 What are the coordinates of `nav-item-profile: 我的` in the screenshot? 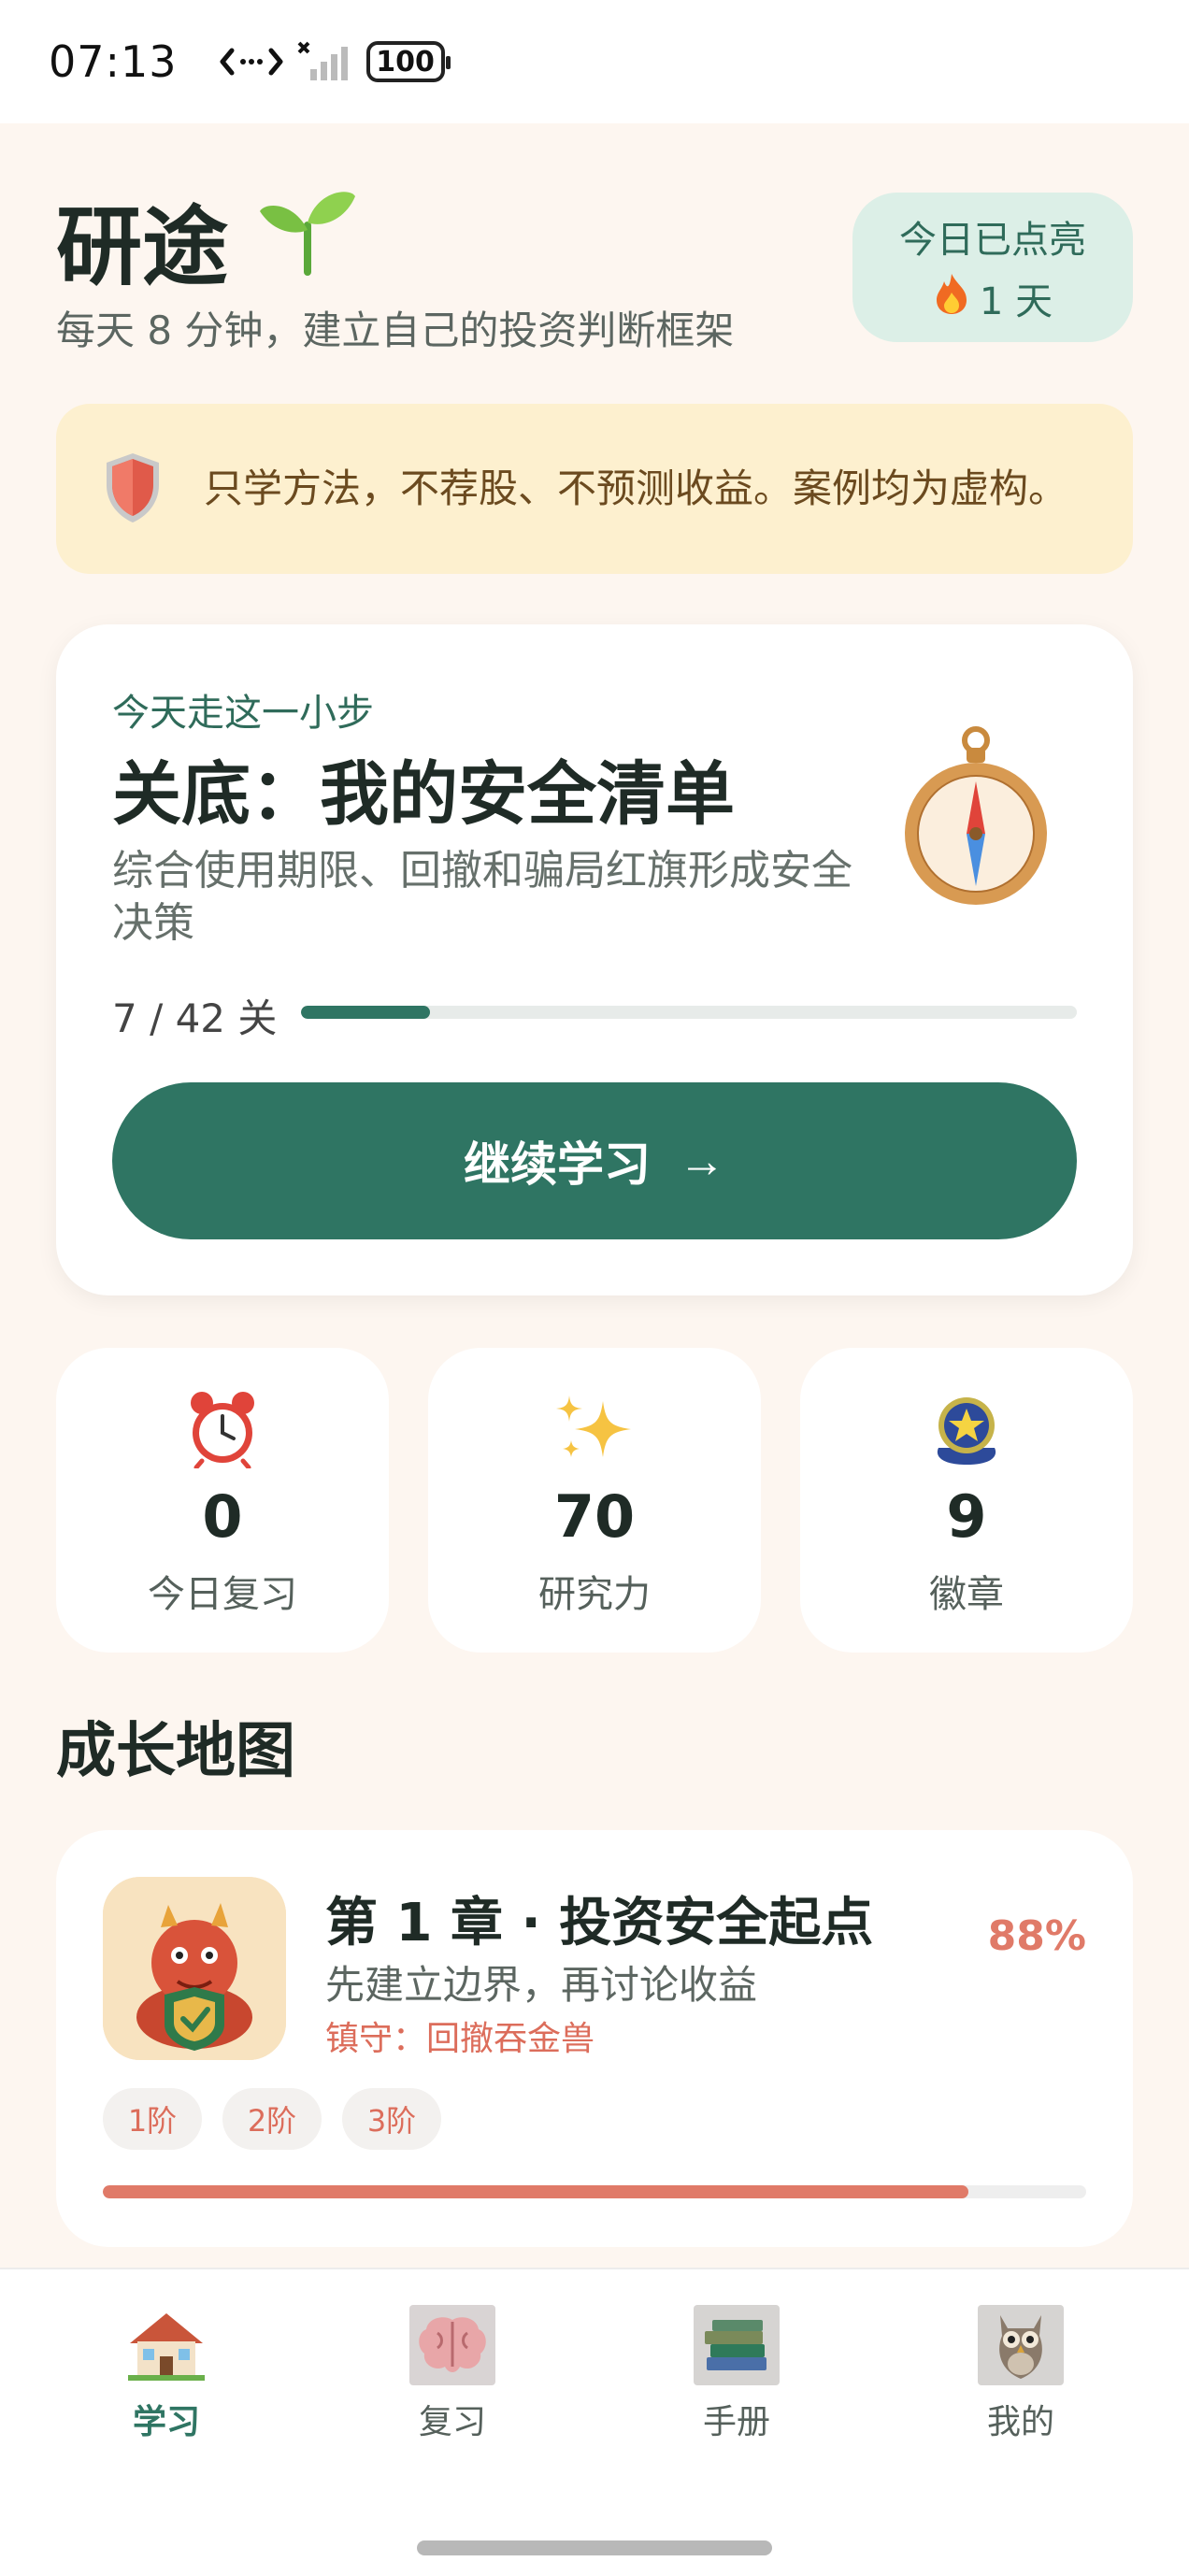 It's located at (1020, 2374).